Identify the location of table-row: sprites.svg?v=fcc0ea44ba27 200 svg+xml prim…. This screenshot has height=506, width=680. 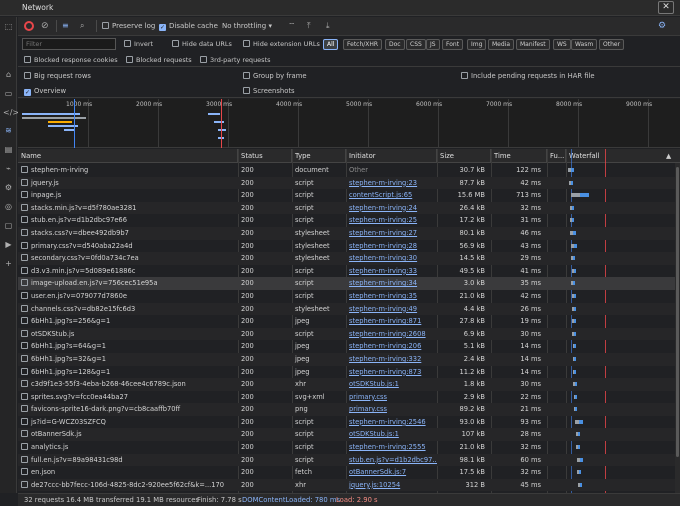
(349, 397).